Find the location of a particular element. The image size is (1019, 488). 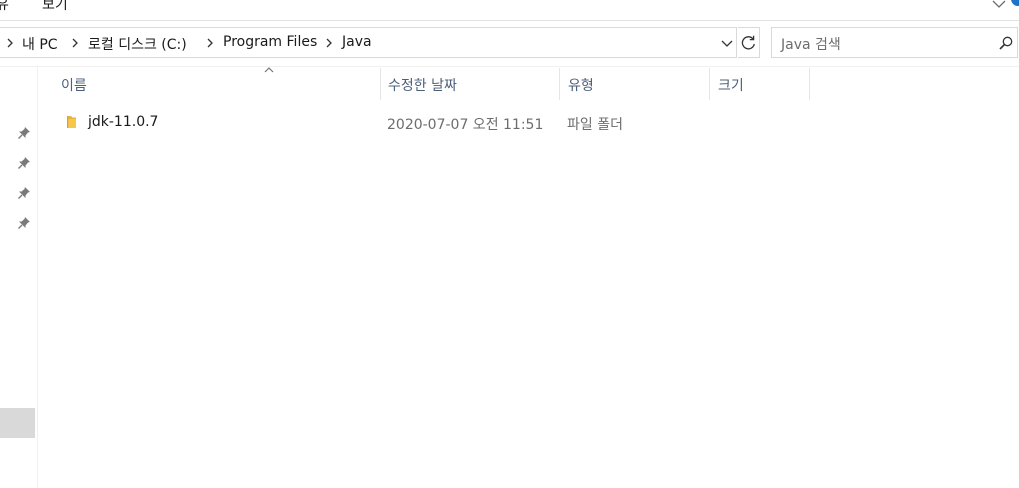

sort-ascending-icon is located at coordinates (269, 70).